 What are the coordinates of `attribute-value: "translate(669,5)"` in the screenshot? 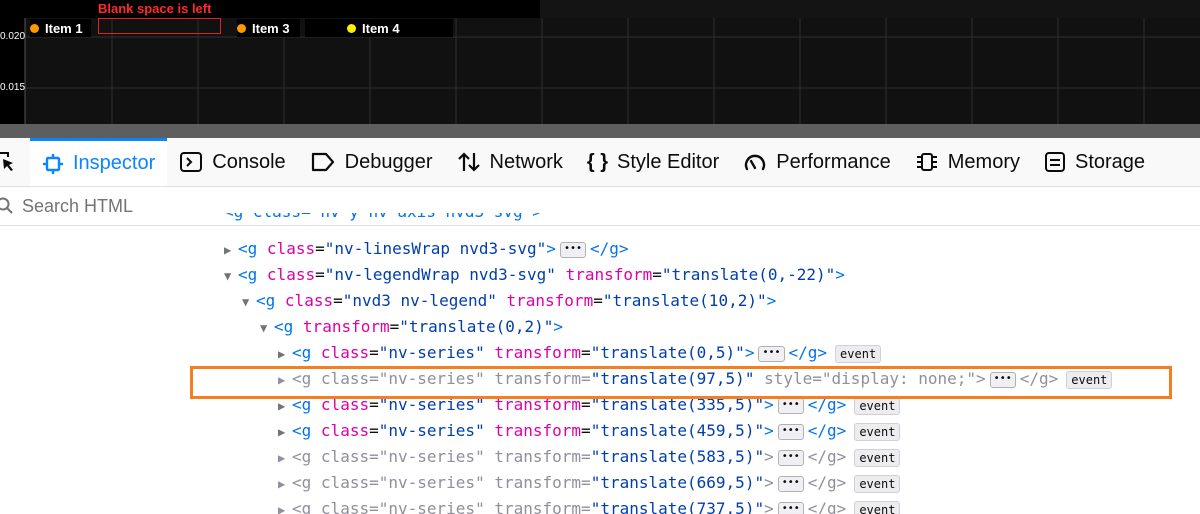 It's located at (677, 482).